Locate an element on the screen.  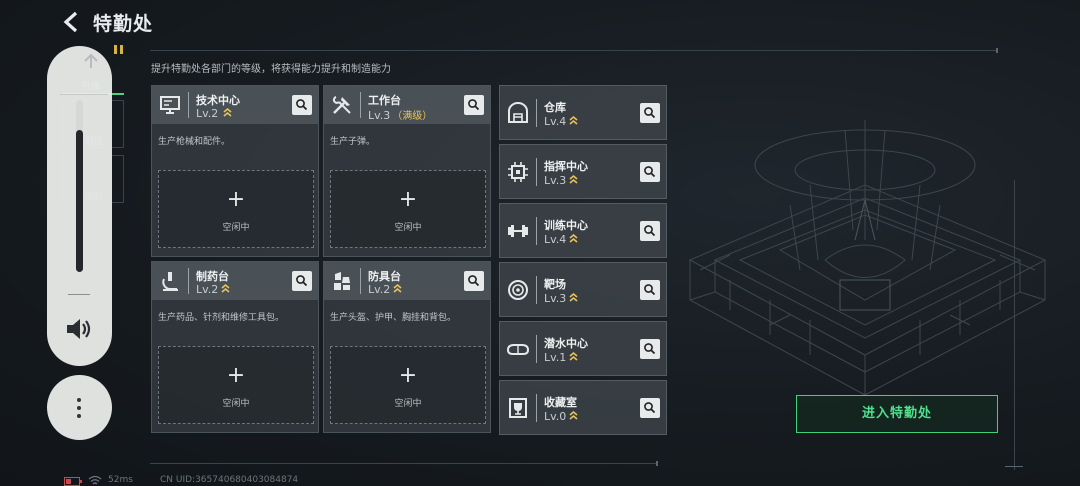
dept-level: Lv.3 （满级） is located at coordinates (400, 115).